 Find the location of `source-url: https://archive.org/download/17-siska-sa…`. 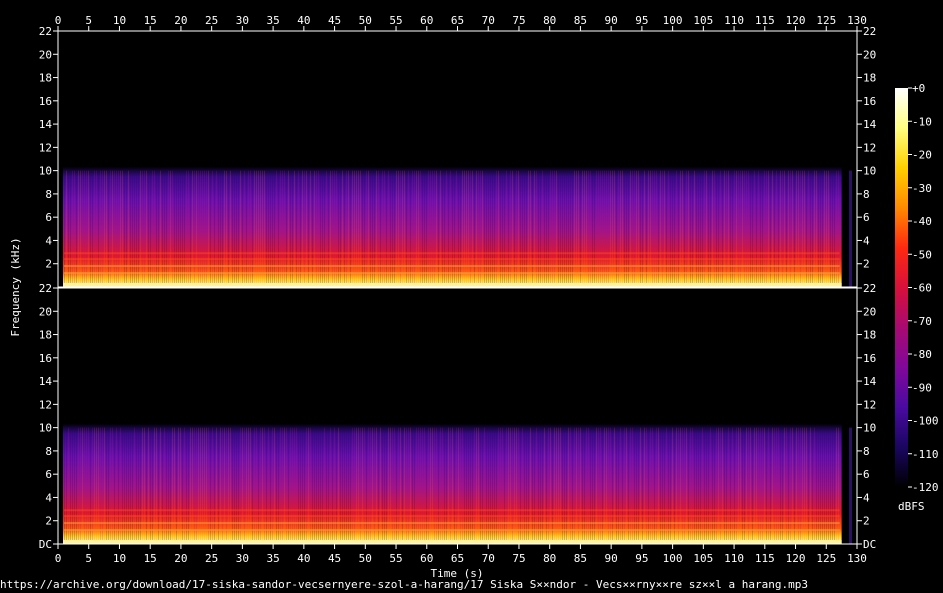

source-url: https://archive.org/download/17-siska-sa… is located at coordinates (404, 584).